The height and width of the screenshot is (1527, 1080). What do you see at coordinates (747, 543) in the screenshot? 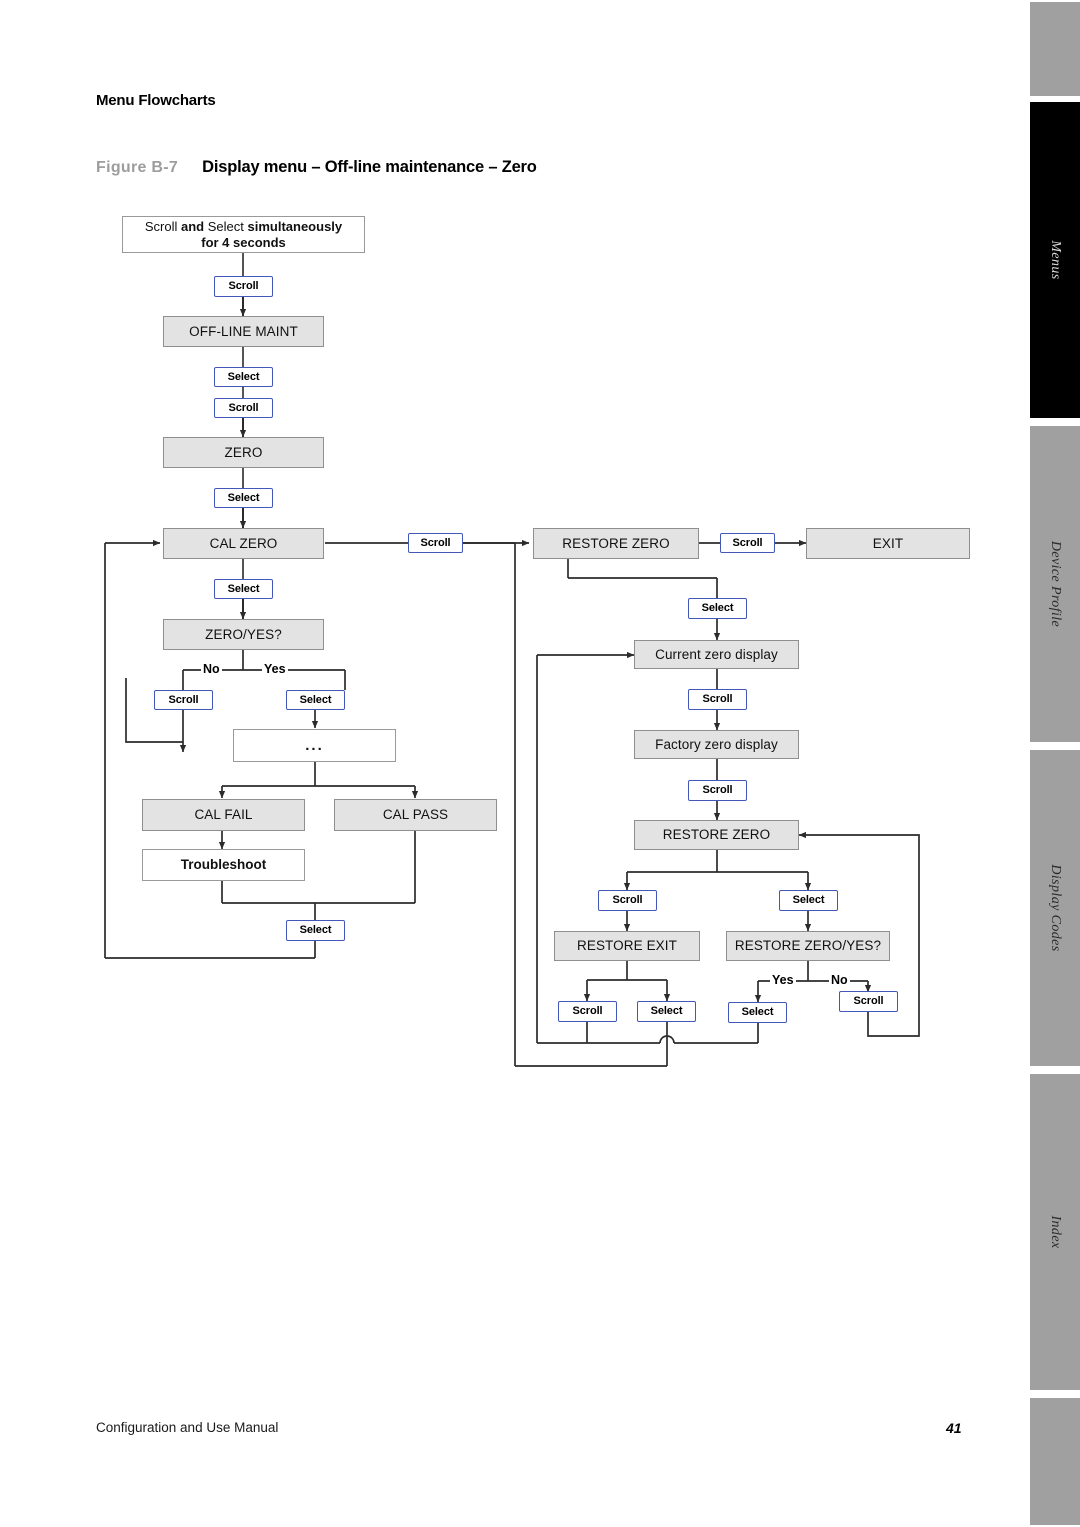
I see `action-scroll-to-exit: Scroll` at bounding box center [747, 543].